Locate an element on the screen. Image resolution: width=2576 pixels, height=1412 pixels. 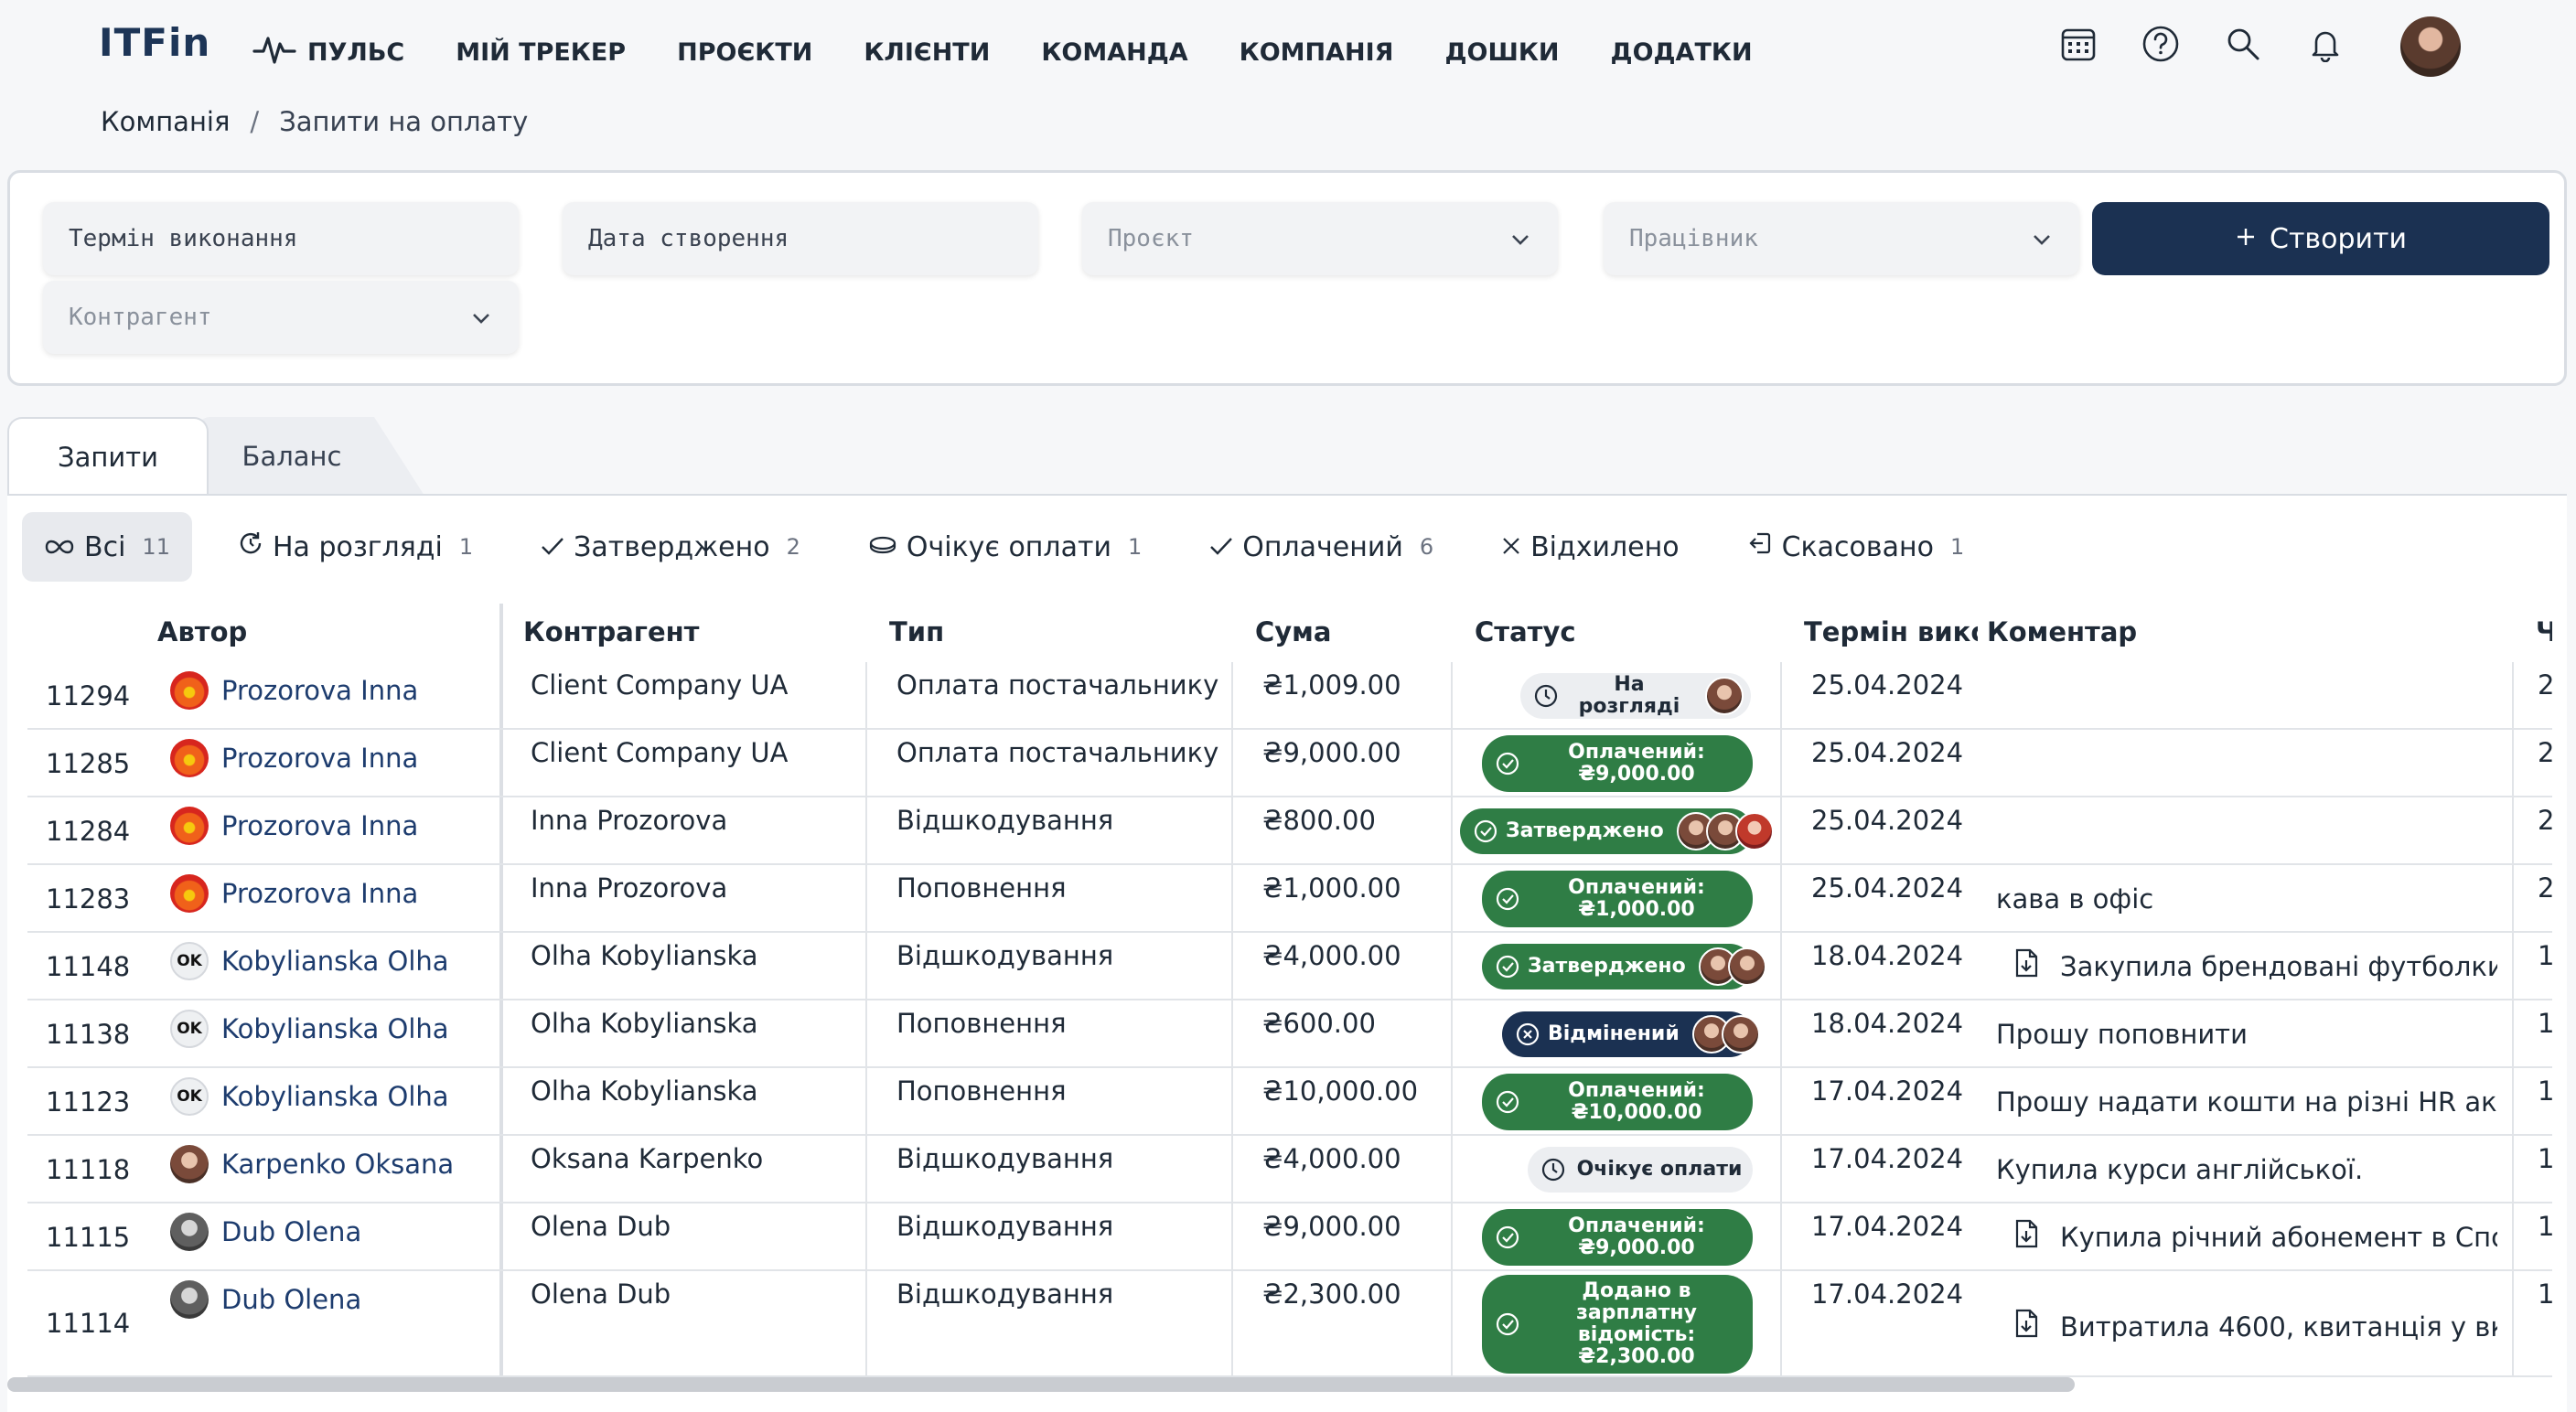
nav-item-pulse: ПУЛЬС is located at coordinates (328, 52).